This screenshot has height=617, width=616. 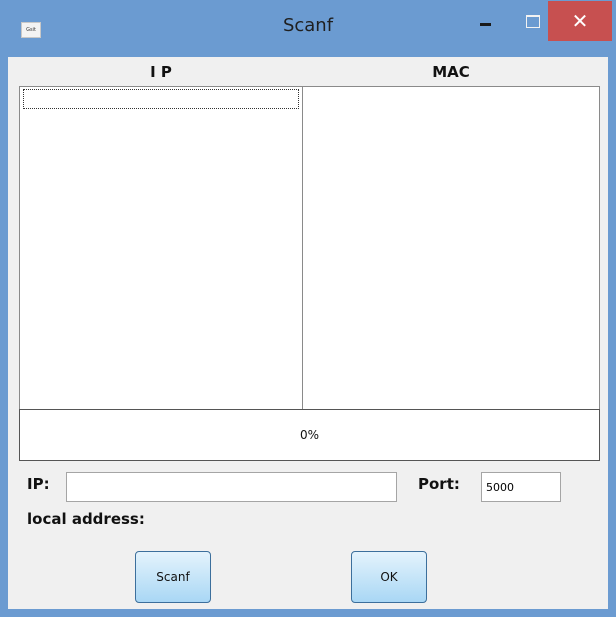 I want to click on close-button: ✕, so click(x=580, y=21).